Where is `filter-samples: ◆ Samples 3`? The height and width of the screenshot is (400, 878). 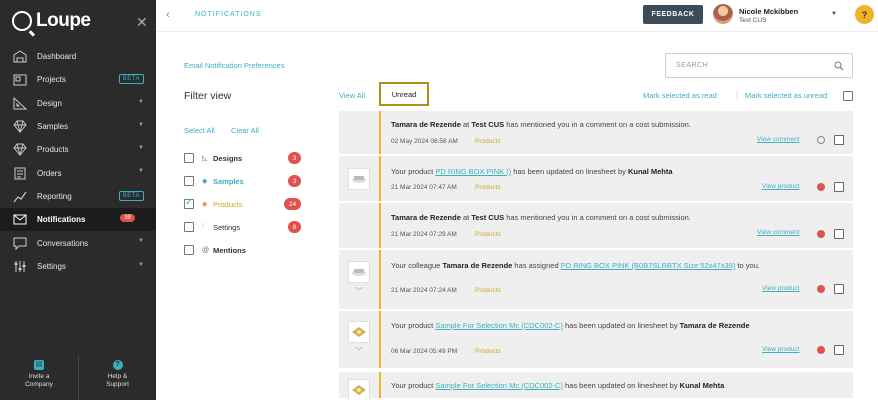 filter-samples: ◆ Samples 3 is located at coordinates (244, 181).